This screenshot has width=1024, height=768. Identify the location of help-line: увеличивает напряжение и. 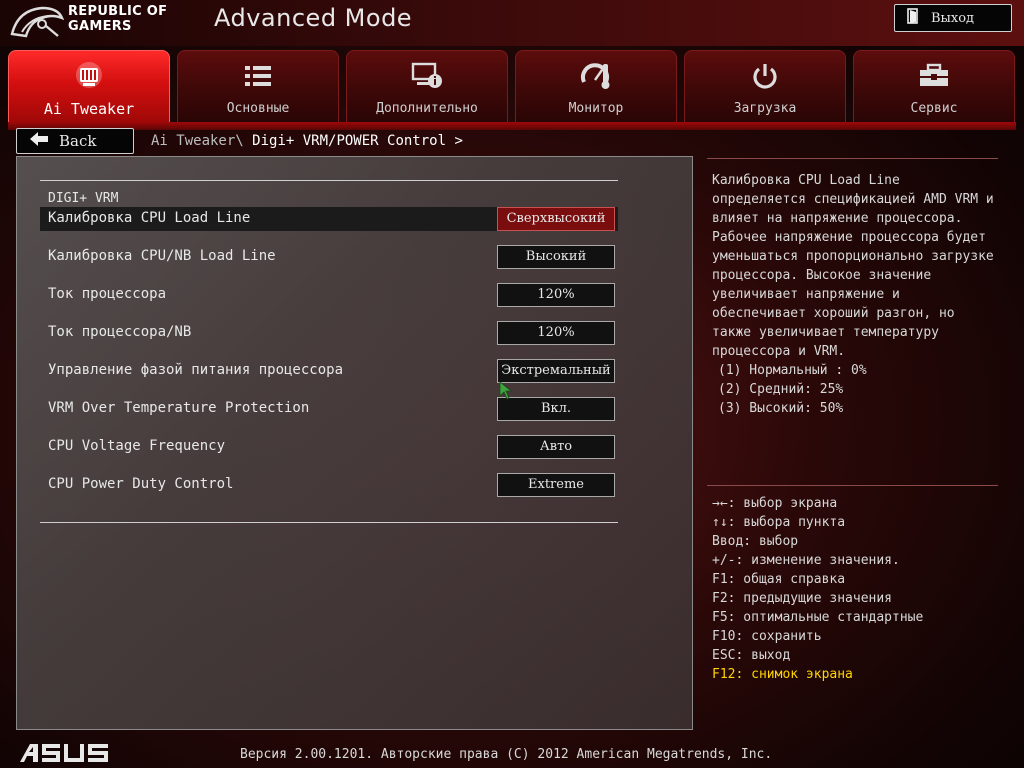
(806, 294).